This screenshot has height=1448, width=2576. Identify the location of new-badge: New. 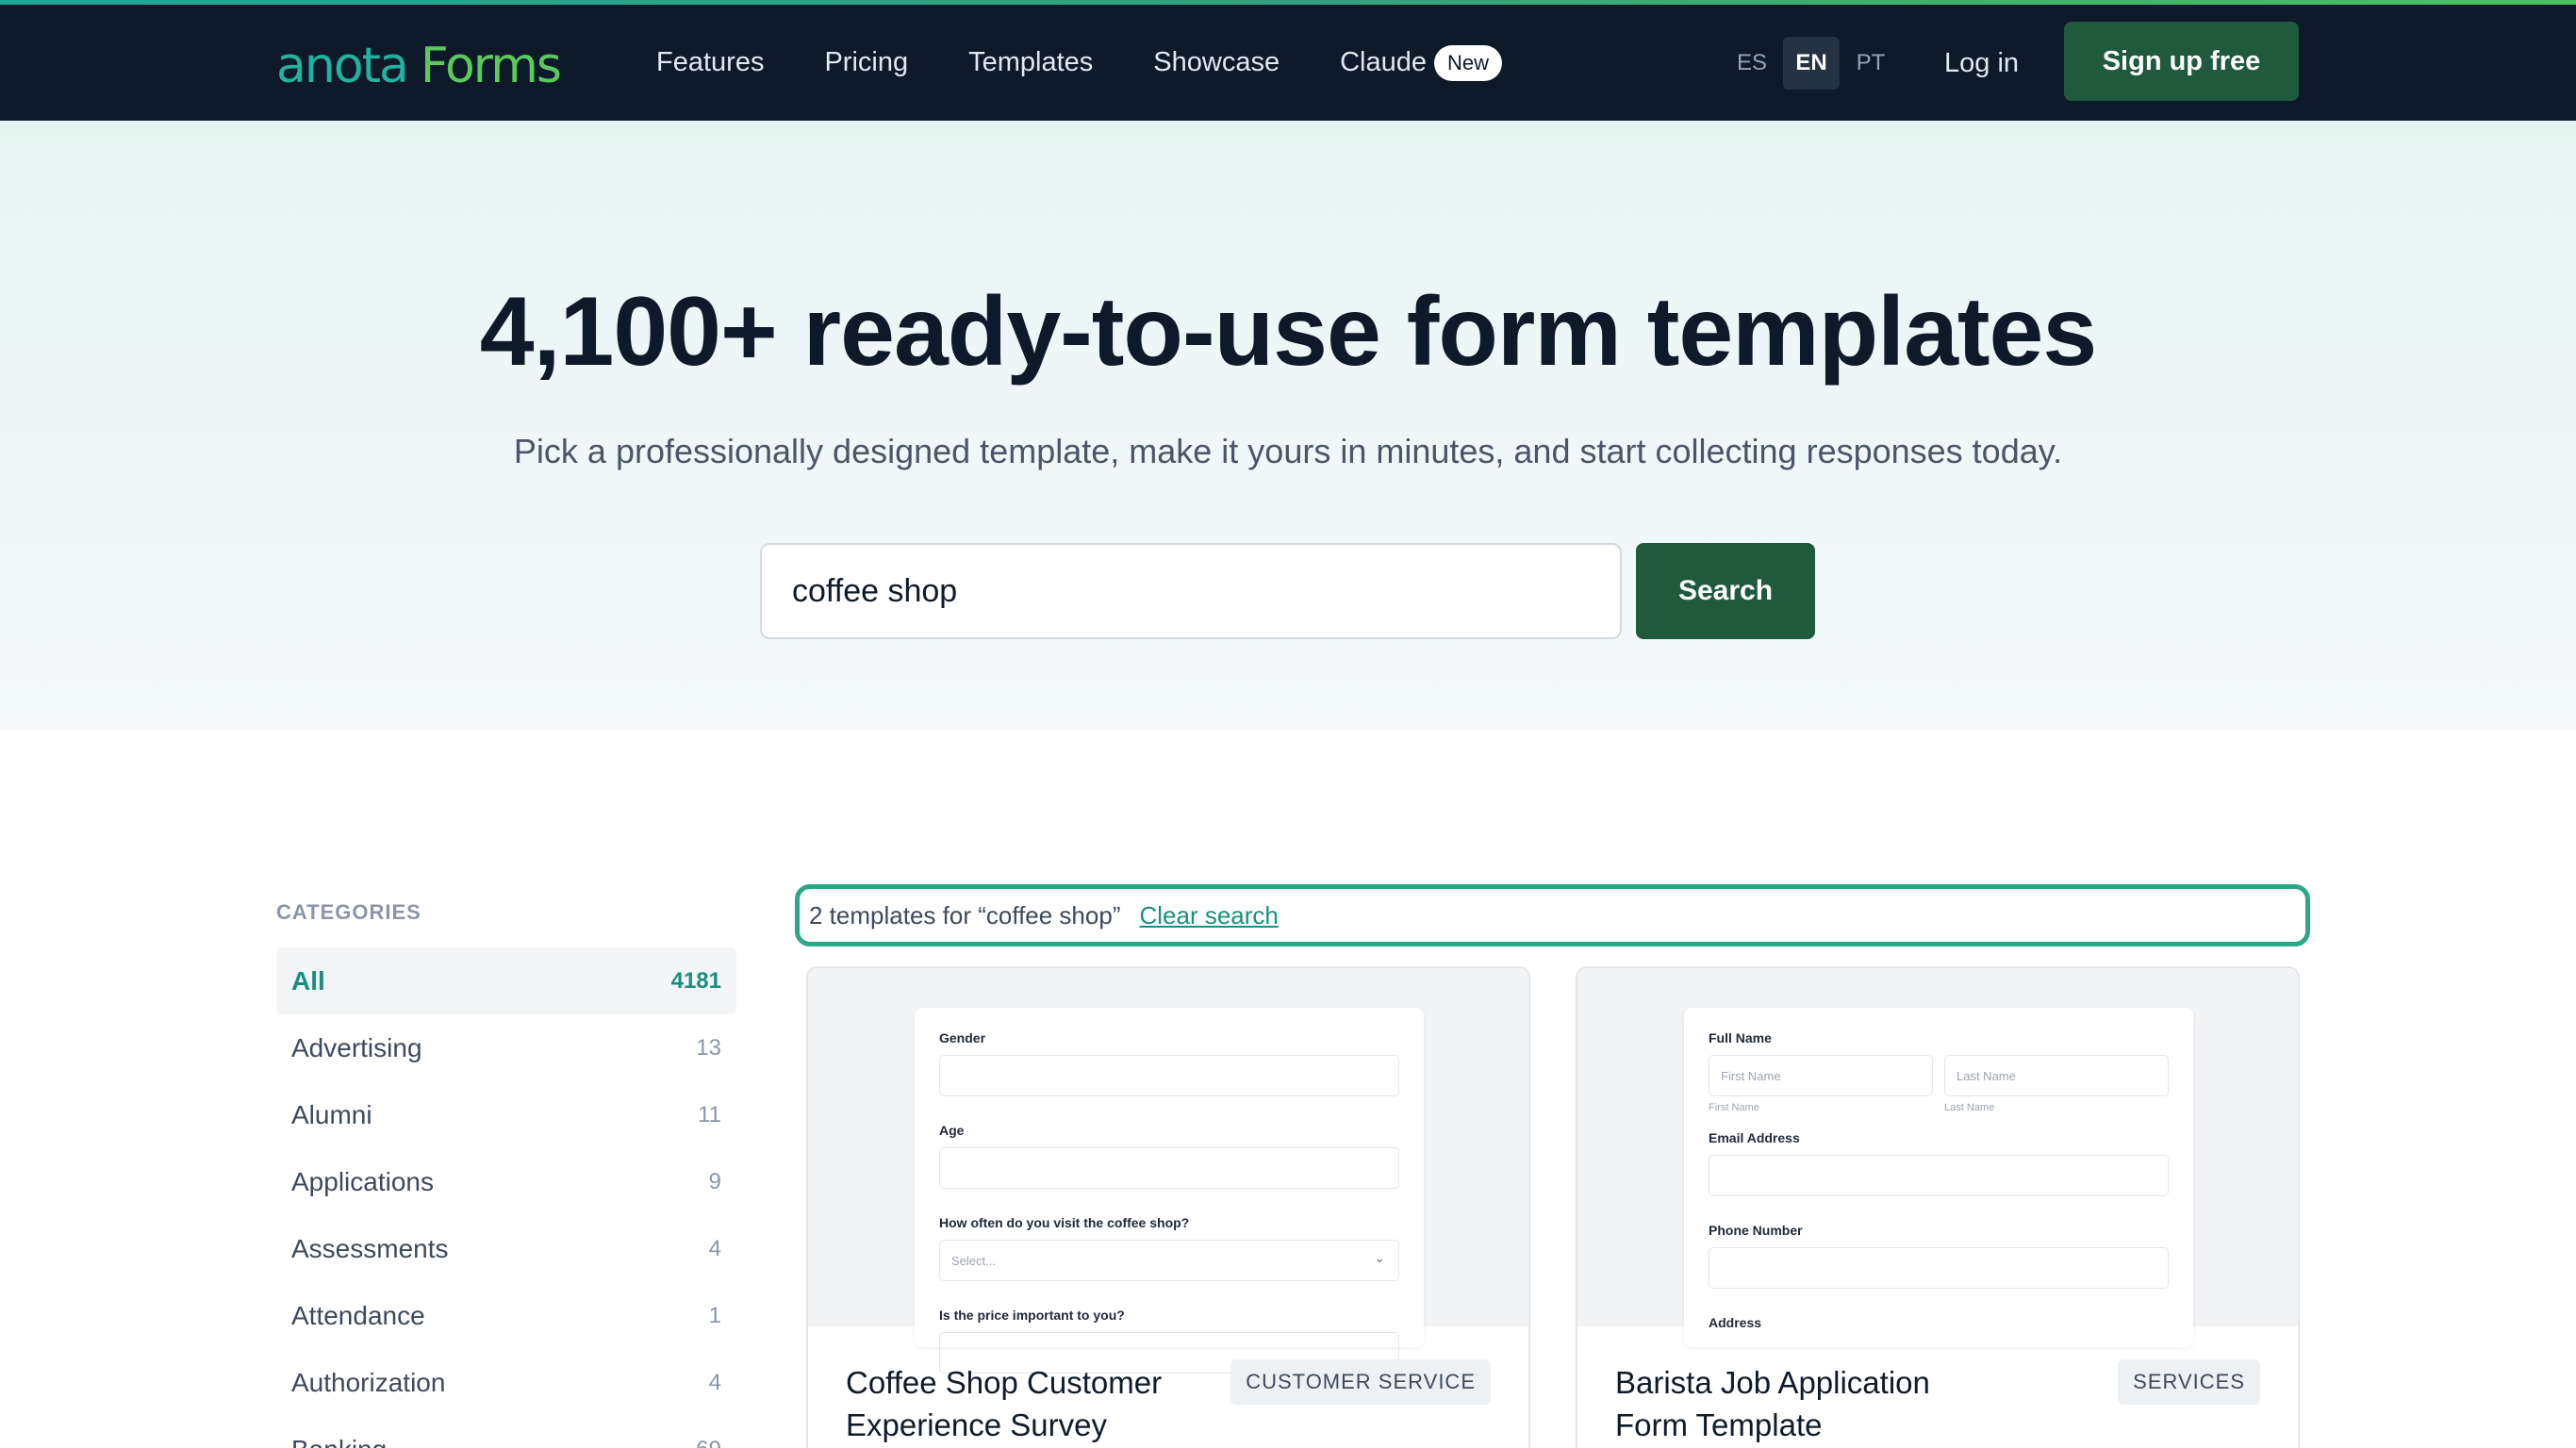
(1468, 62).